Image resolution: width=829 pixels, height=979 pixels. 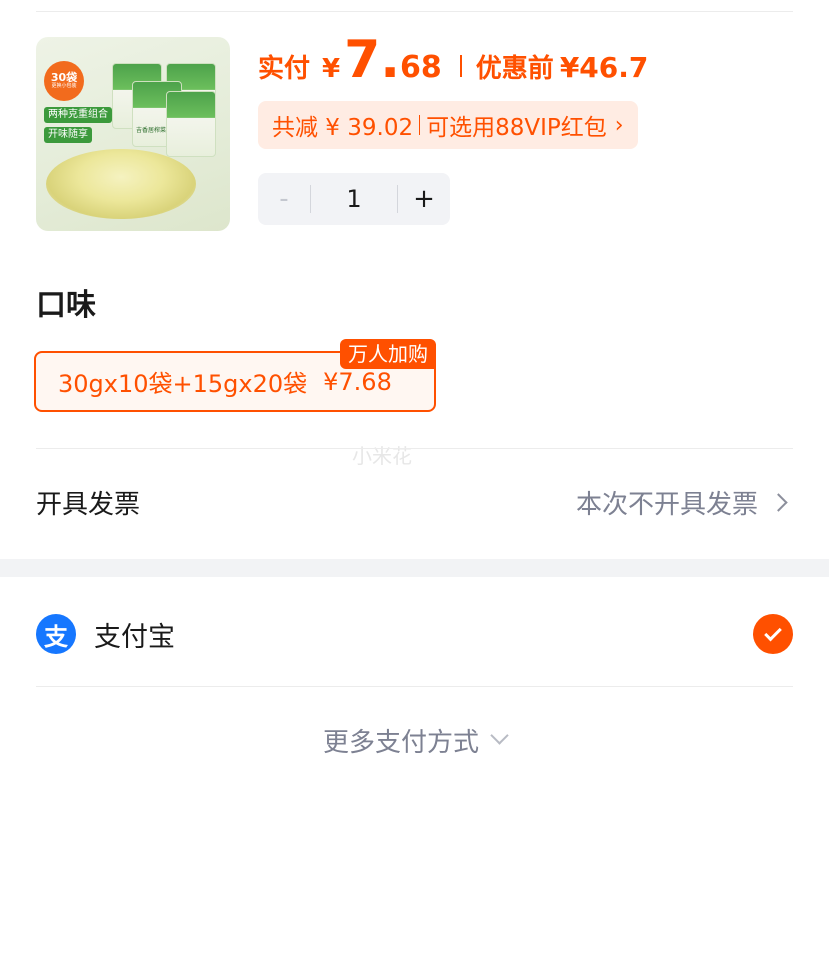 What do you see at coordinates (460, 66) in the screenshot?
I see `price-separator` at bounding box center [460, 66].